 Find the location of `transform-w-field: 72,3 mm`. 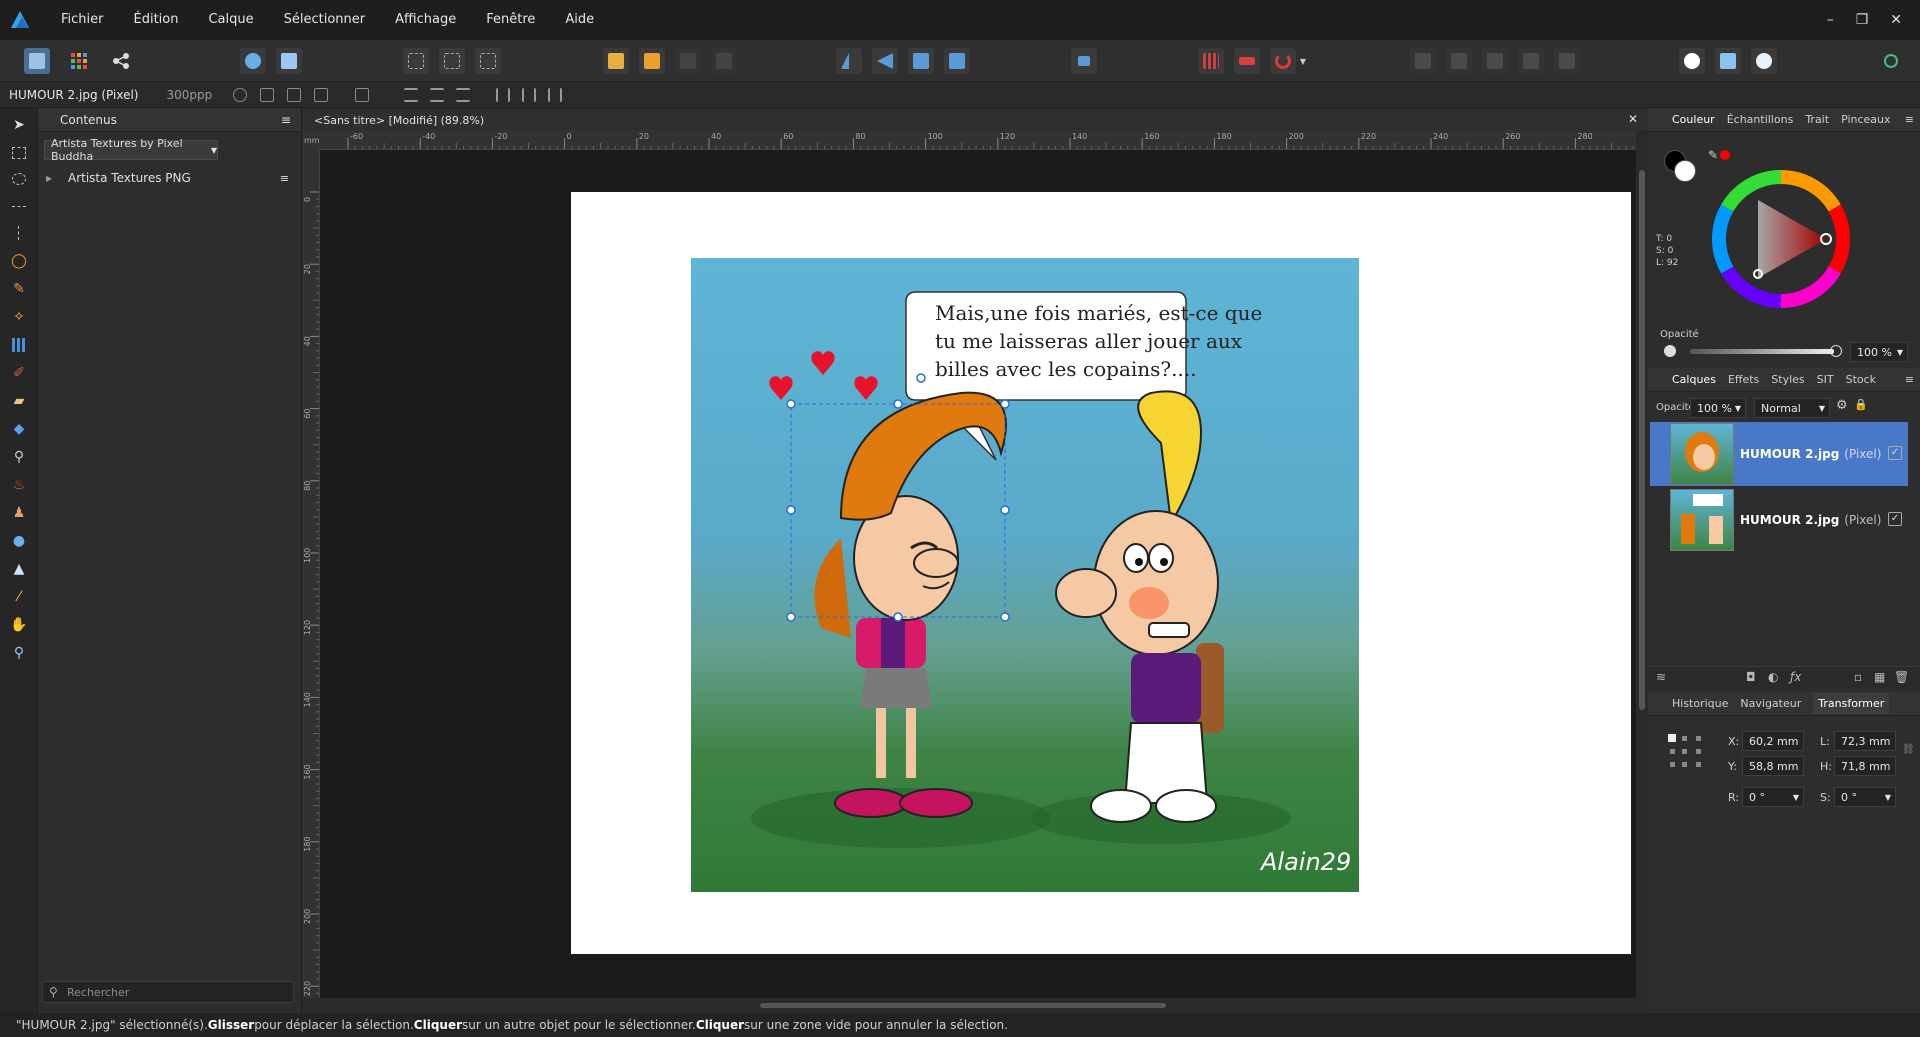

transform-w-field: 72,3 mm is located at coordinates (1865, 741).